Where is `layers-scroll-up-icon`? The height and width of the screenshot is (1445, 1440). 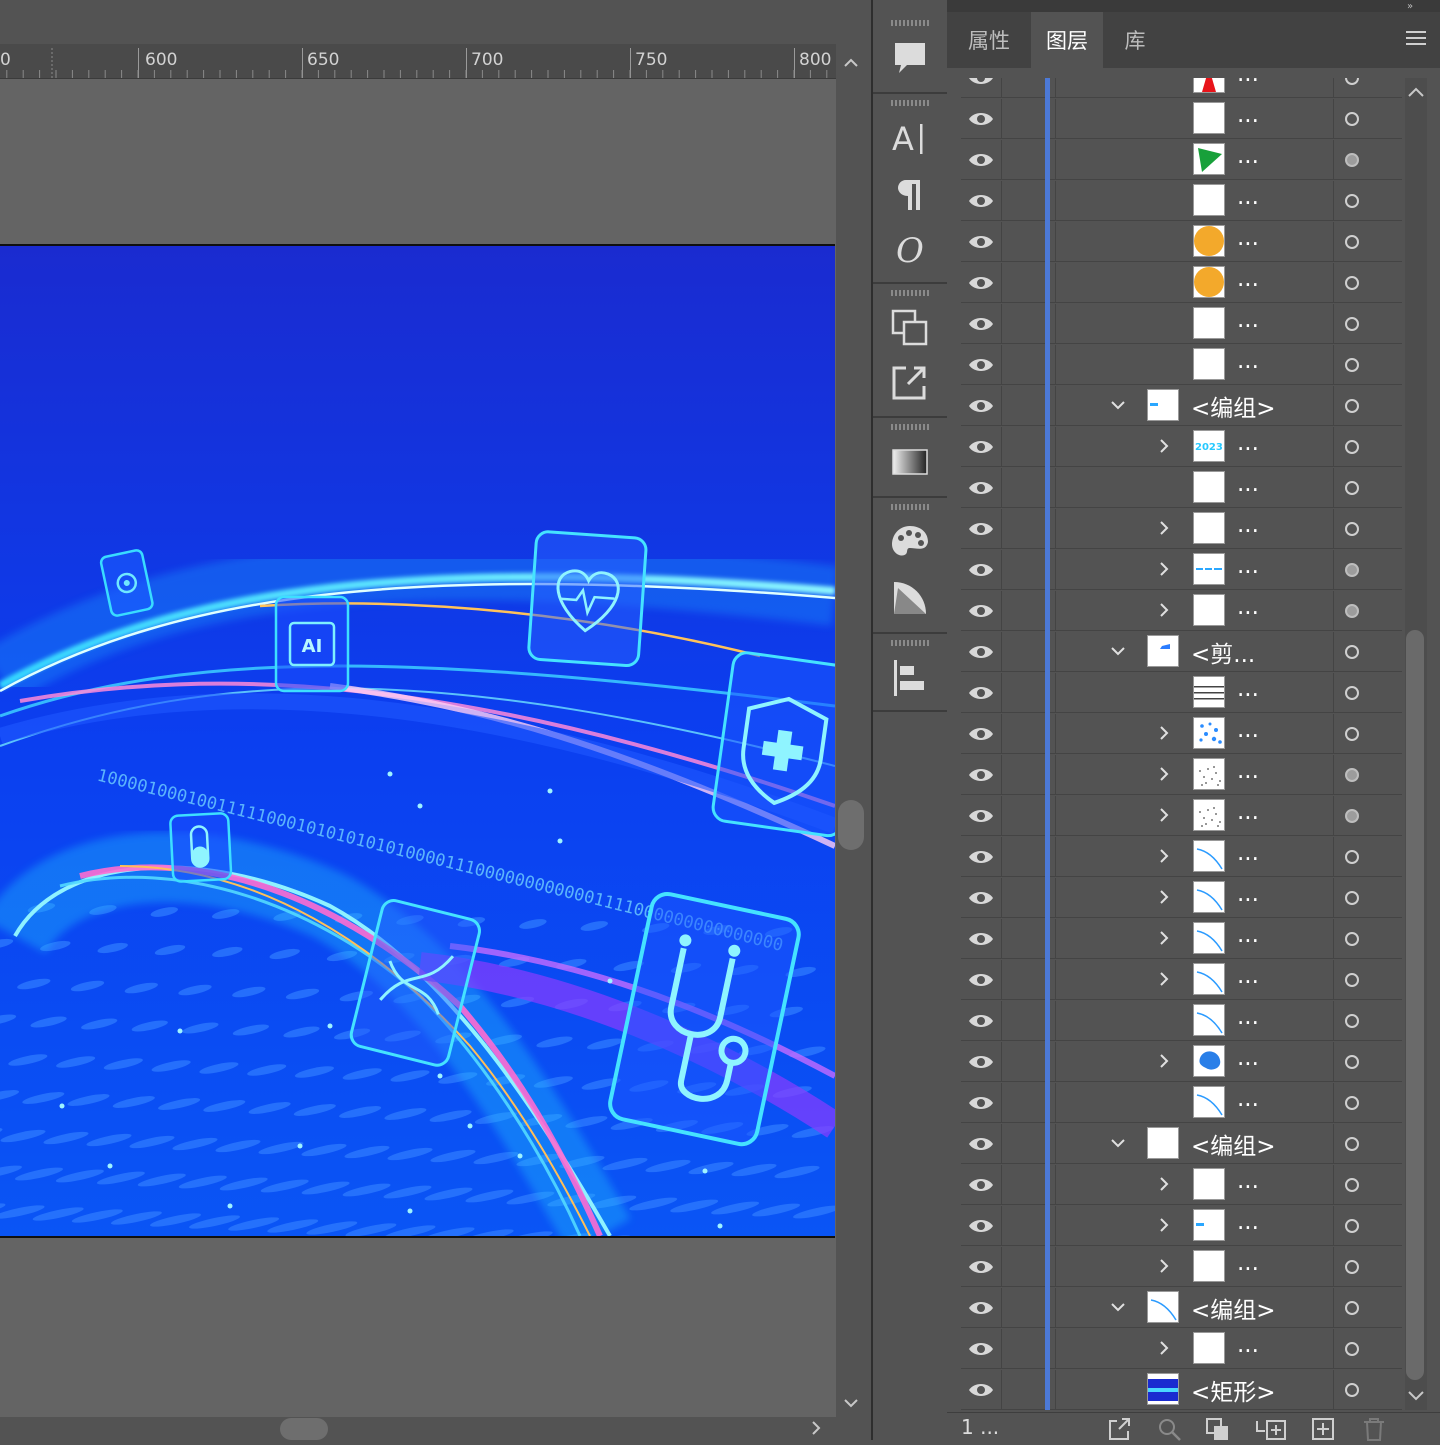
layers-scroll-up-icon is located at coordinates (1416, 92).